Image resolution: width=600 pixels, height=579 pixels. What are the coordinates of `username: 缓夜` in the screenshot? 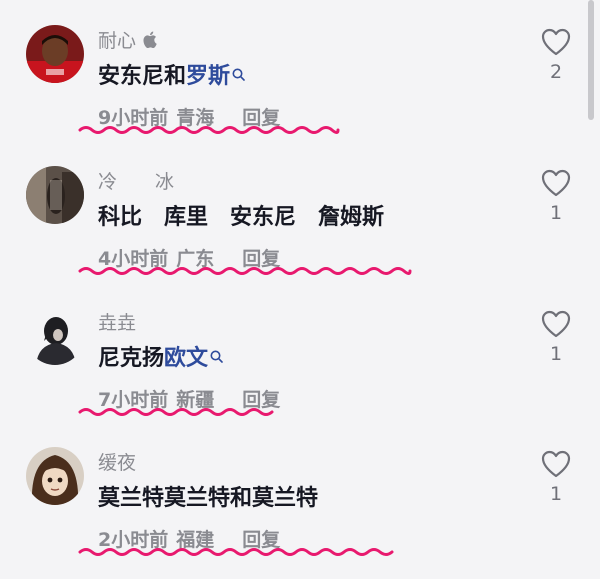 It's located at (117, 461).